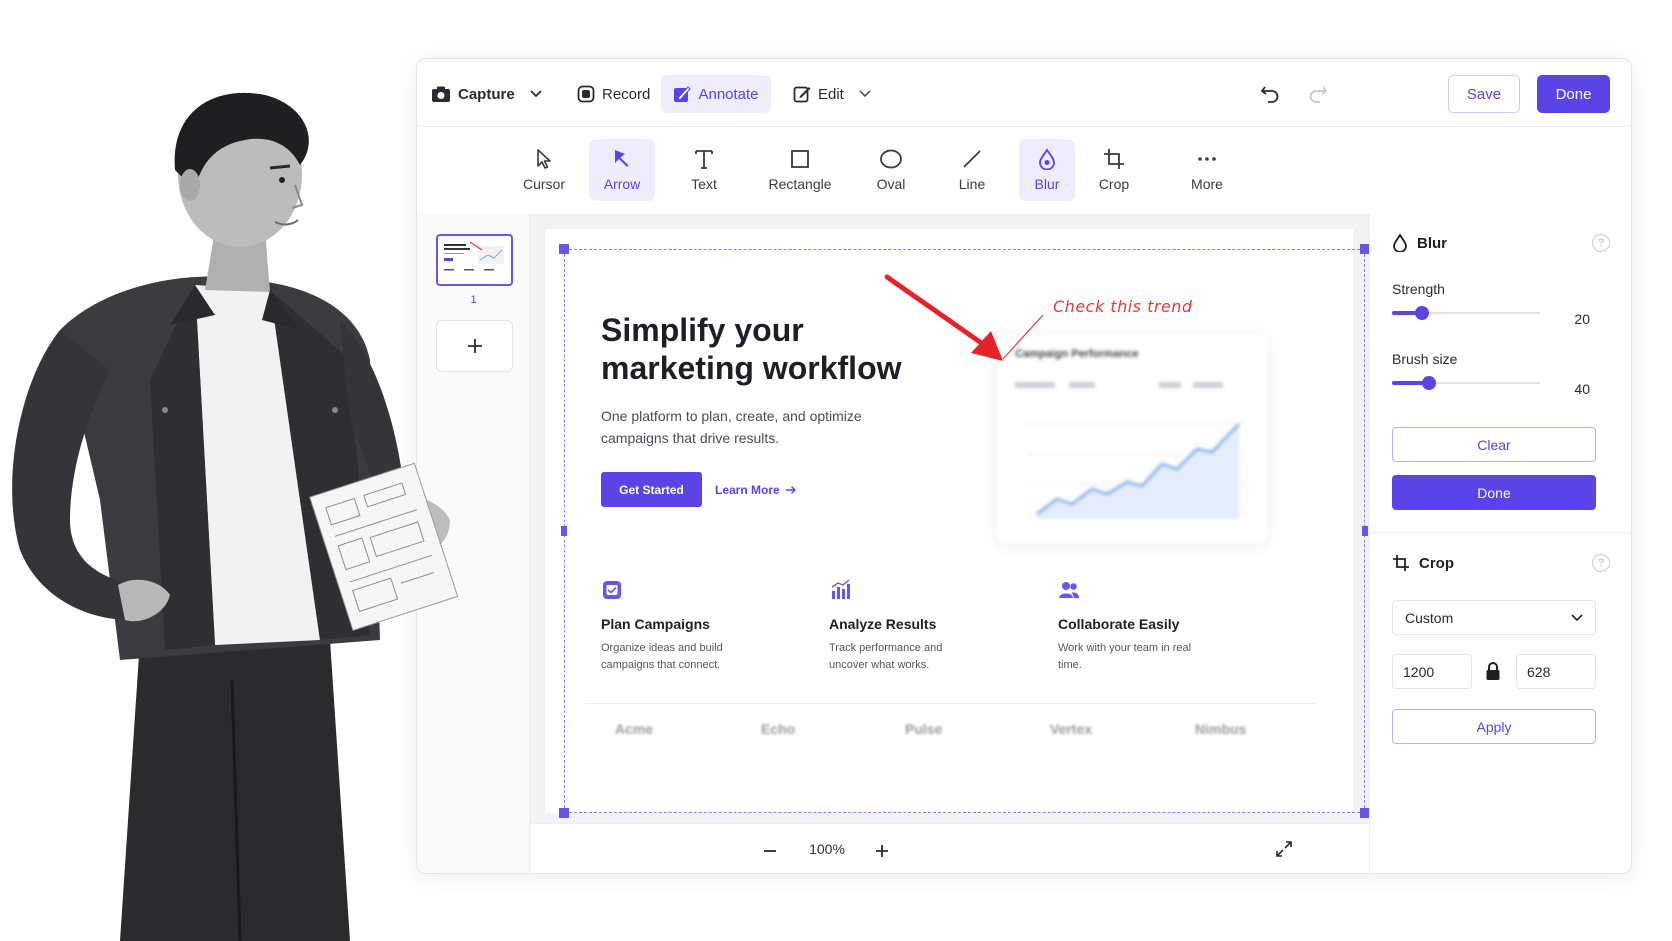 The height and width of the screenshot is (941, 1672). What do you see at coordinates (891, 170) in the screenshot?
I see `tool-oval: Oval` at bounding box center [891, 170].